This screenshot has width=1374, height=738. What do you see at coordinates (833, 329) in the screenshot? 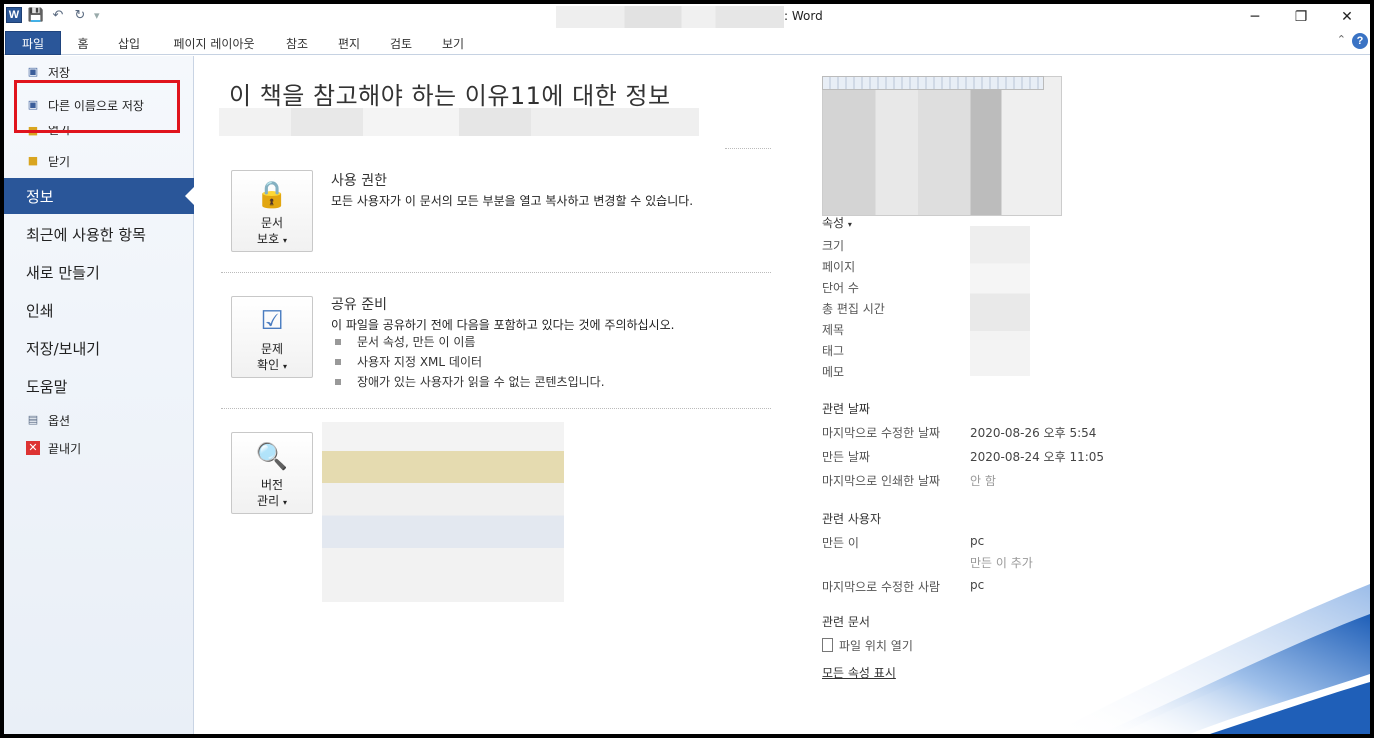
I see `prop-title: 제목` at bounding box center [833, 329].